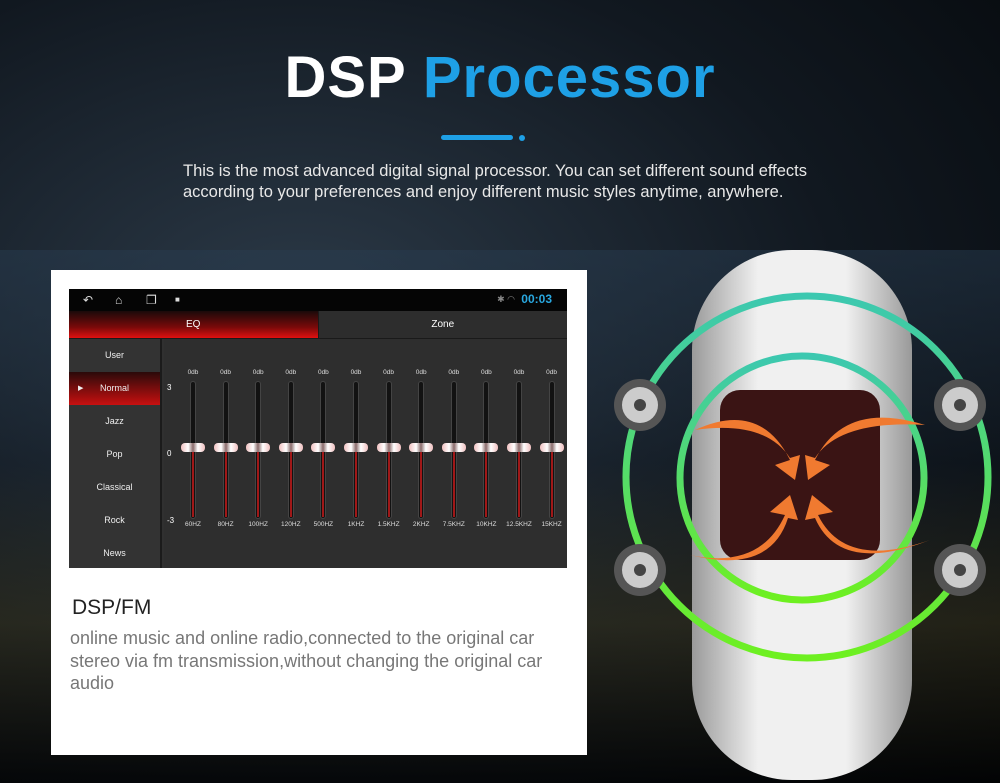 The width and height of the screenshot is (1000, 783). Describe the element at coordinates (536, 299) in the screenshot. I see `clock: 00:03` at that location.